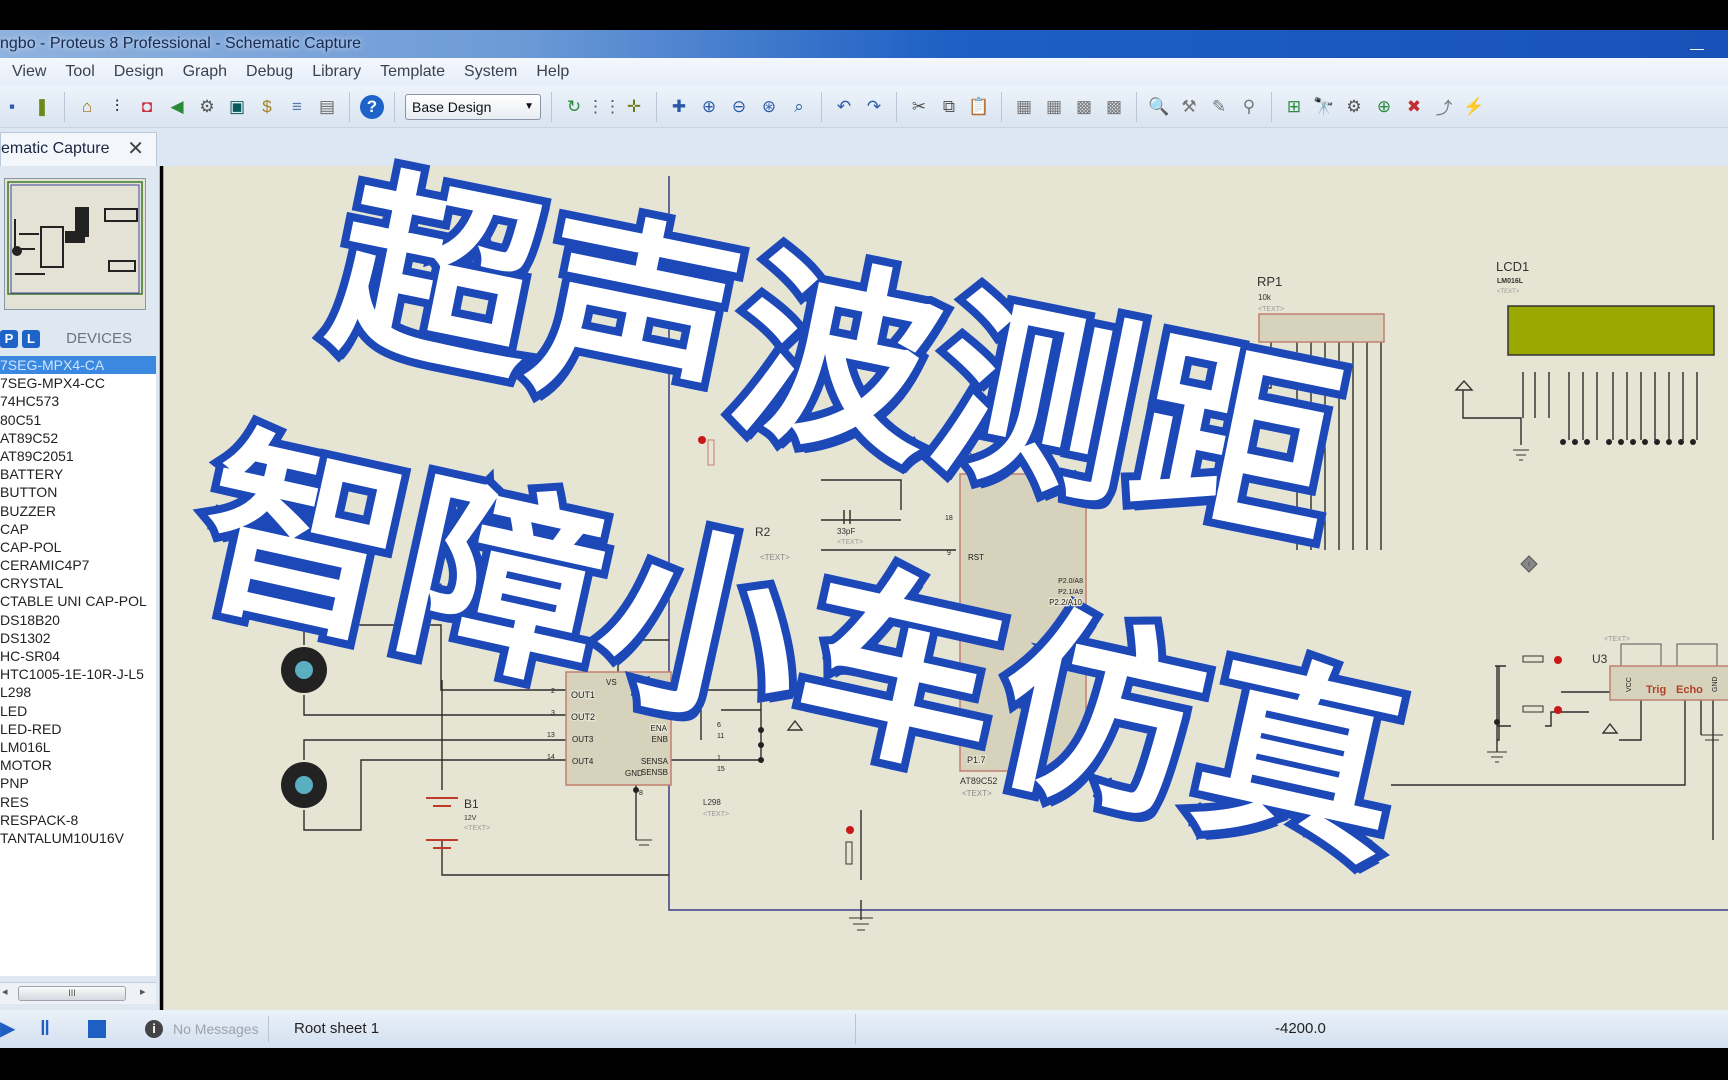 Image resolution: width=1728 pixels, height=1080 pixels. What do you see at coordinates (78, 492) in the screenshot?
I see `device-list-item: BUTTON` at bounding box center [78, 492].